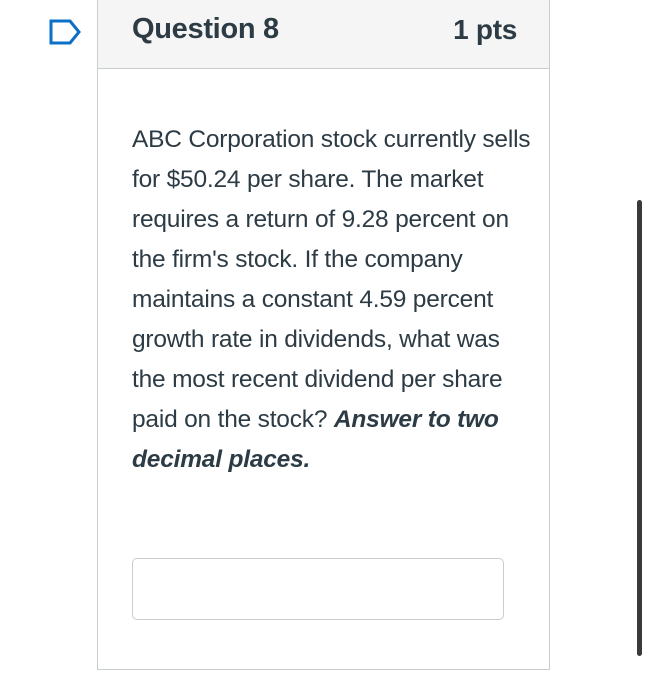  I want to click on flag-question-icon, so click(65, 32).